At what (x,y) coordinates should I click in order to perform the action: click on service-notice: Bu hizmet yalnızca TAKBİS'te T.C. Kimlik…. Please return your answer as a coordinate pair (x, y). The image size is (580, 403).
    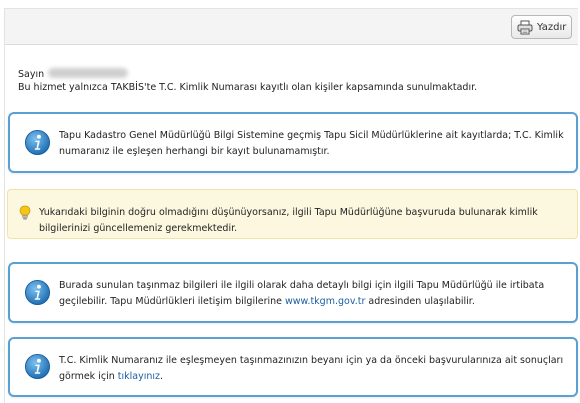
    Looking at the image, I should click on (248, 87).